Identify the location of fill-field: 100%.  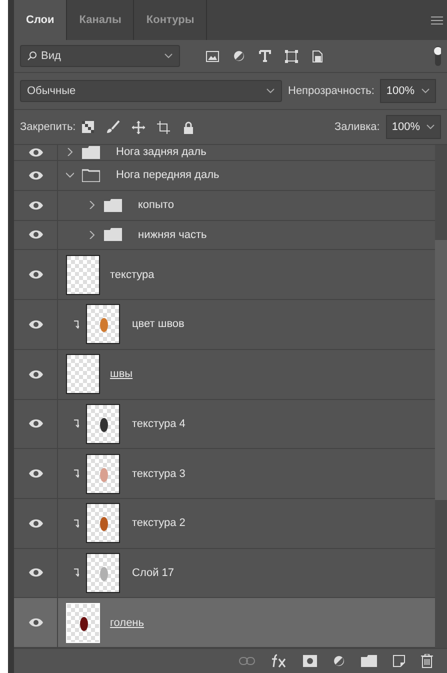
(413, 127).